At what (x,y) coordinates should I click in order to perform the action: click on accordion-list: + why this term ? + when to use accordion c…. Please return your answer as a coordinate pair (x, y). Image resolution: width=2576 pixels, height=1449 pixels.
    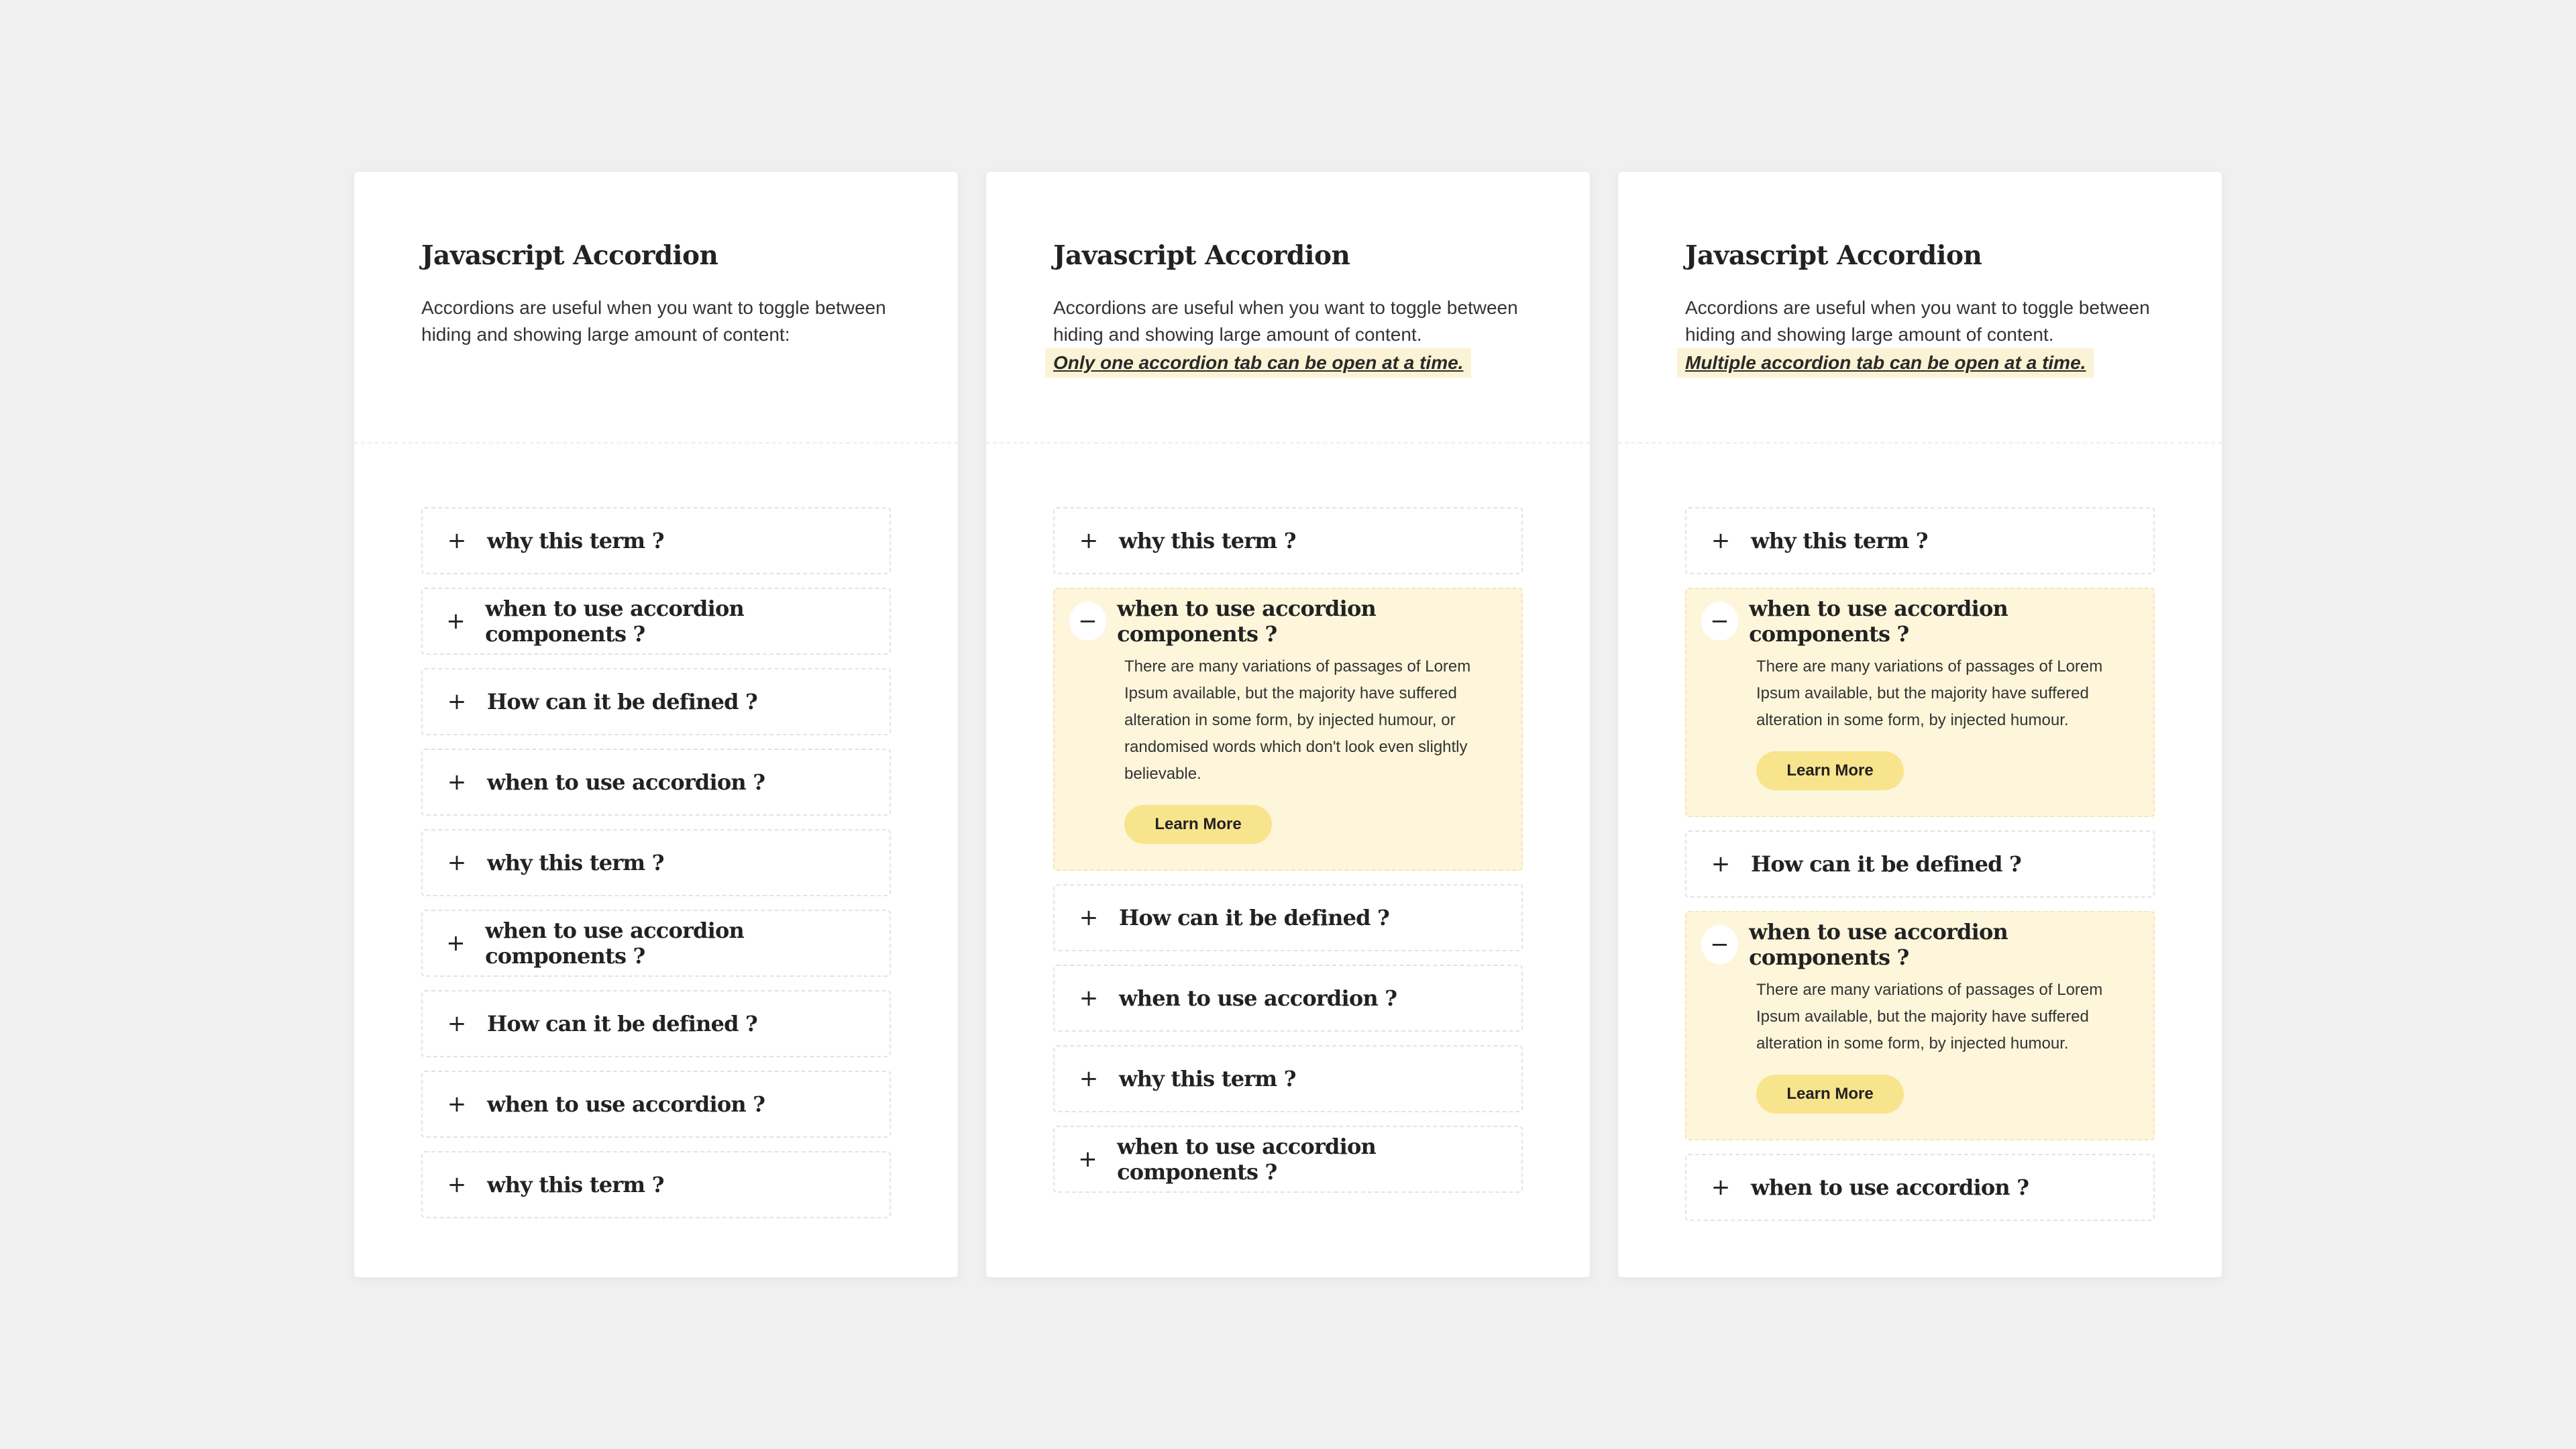
    Looking at the image, I should click on (656, 830).